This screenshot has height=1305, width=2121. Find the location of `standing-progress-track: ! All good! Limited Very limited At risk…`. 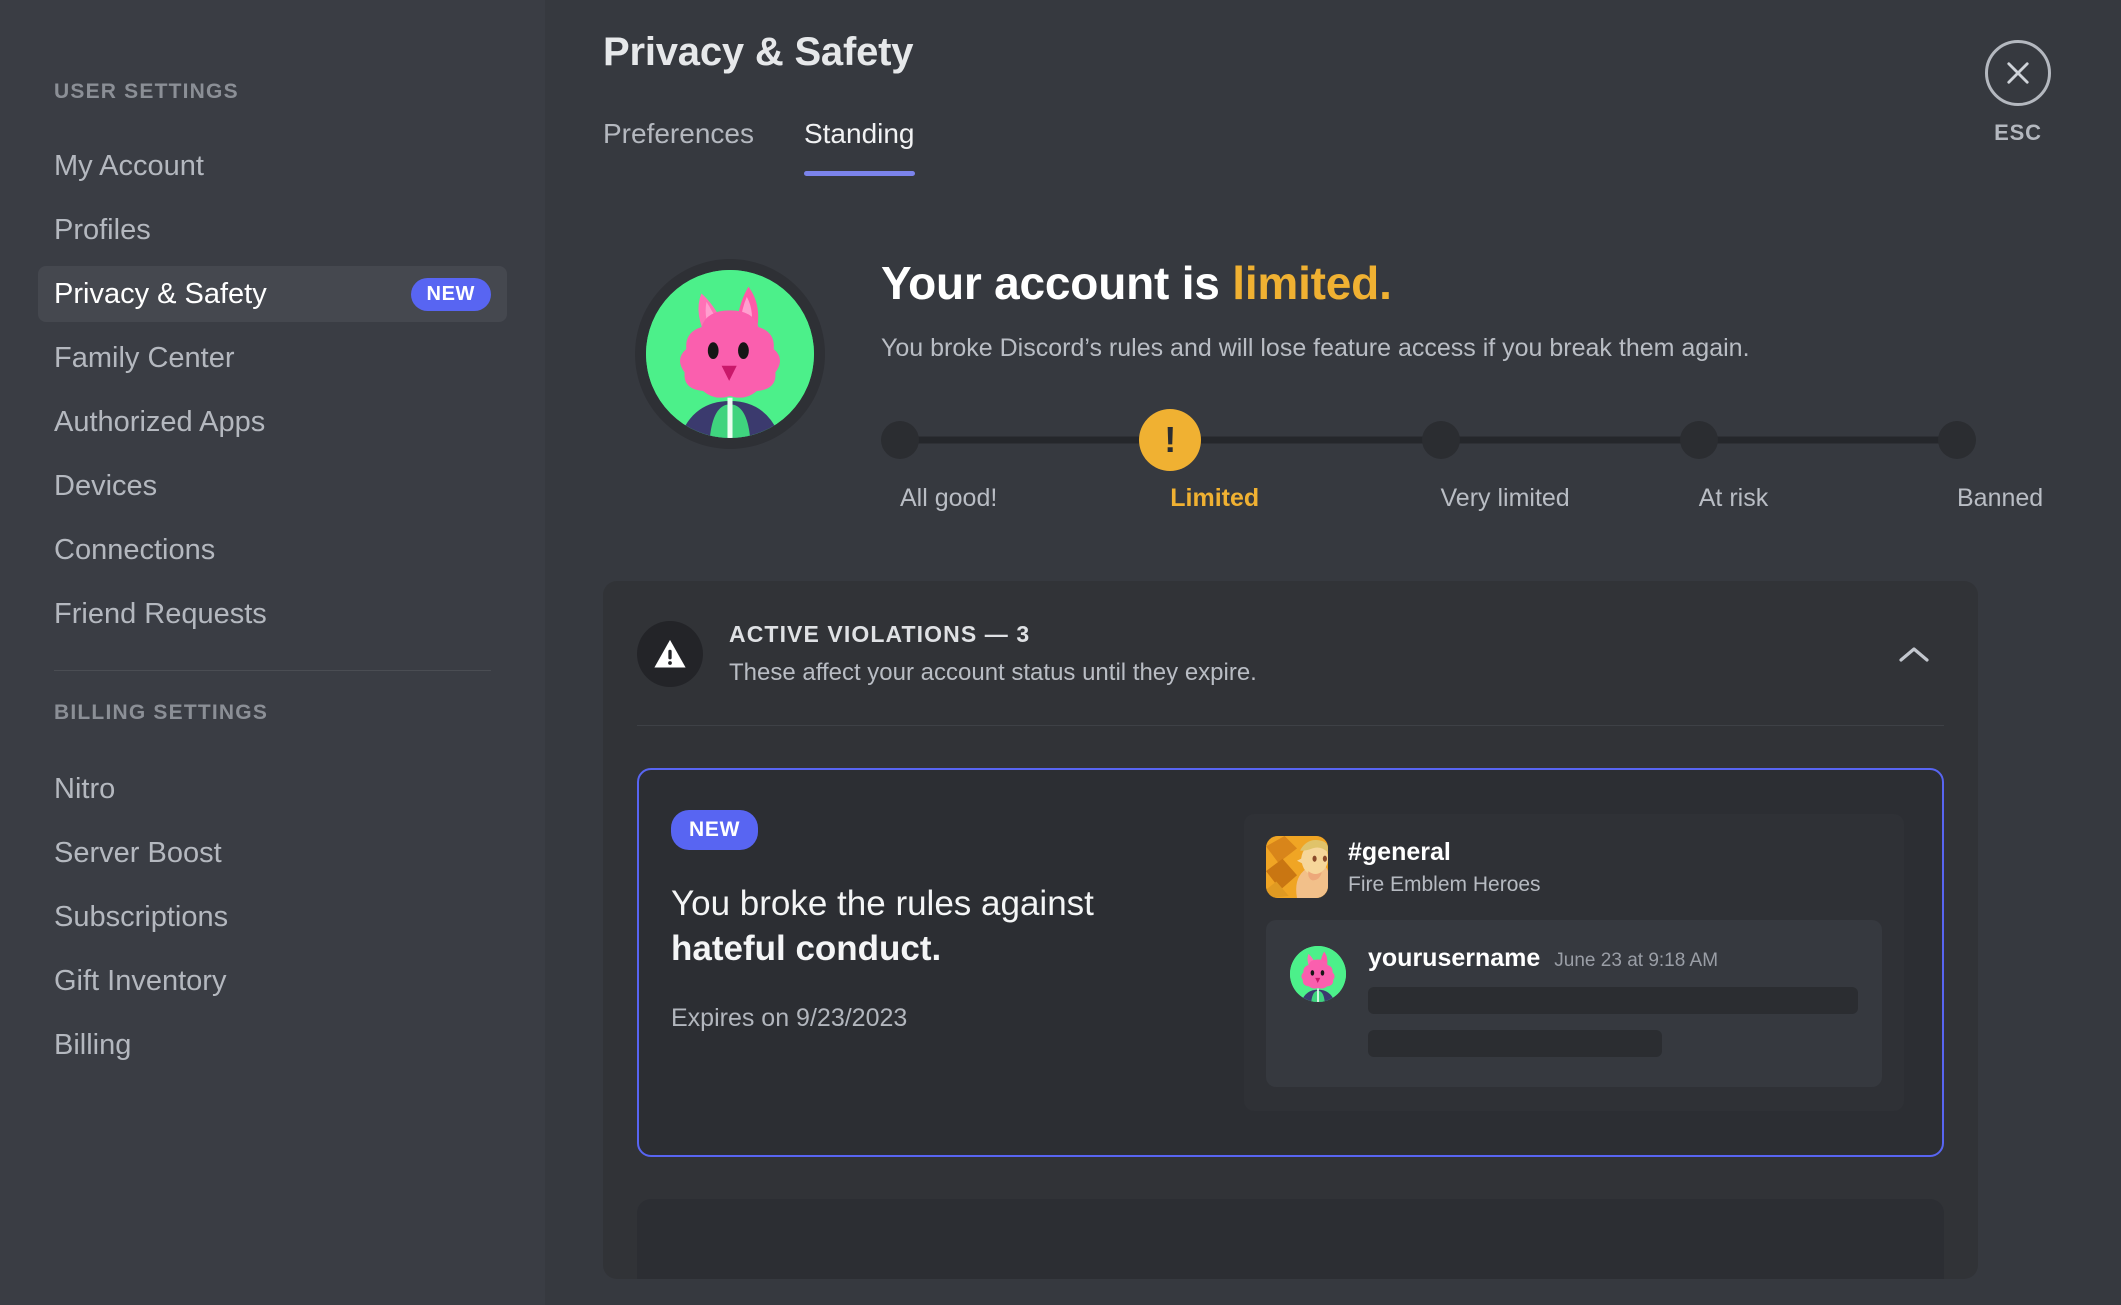

standing-progress-track: ! All good! Limited Very limited At risk… is located at coordinates (1462, 467).